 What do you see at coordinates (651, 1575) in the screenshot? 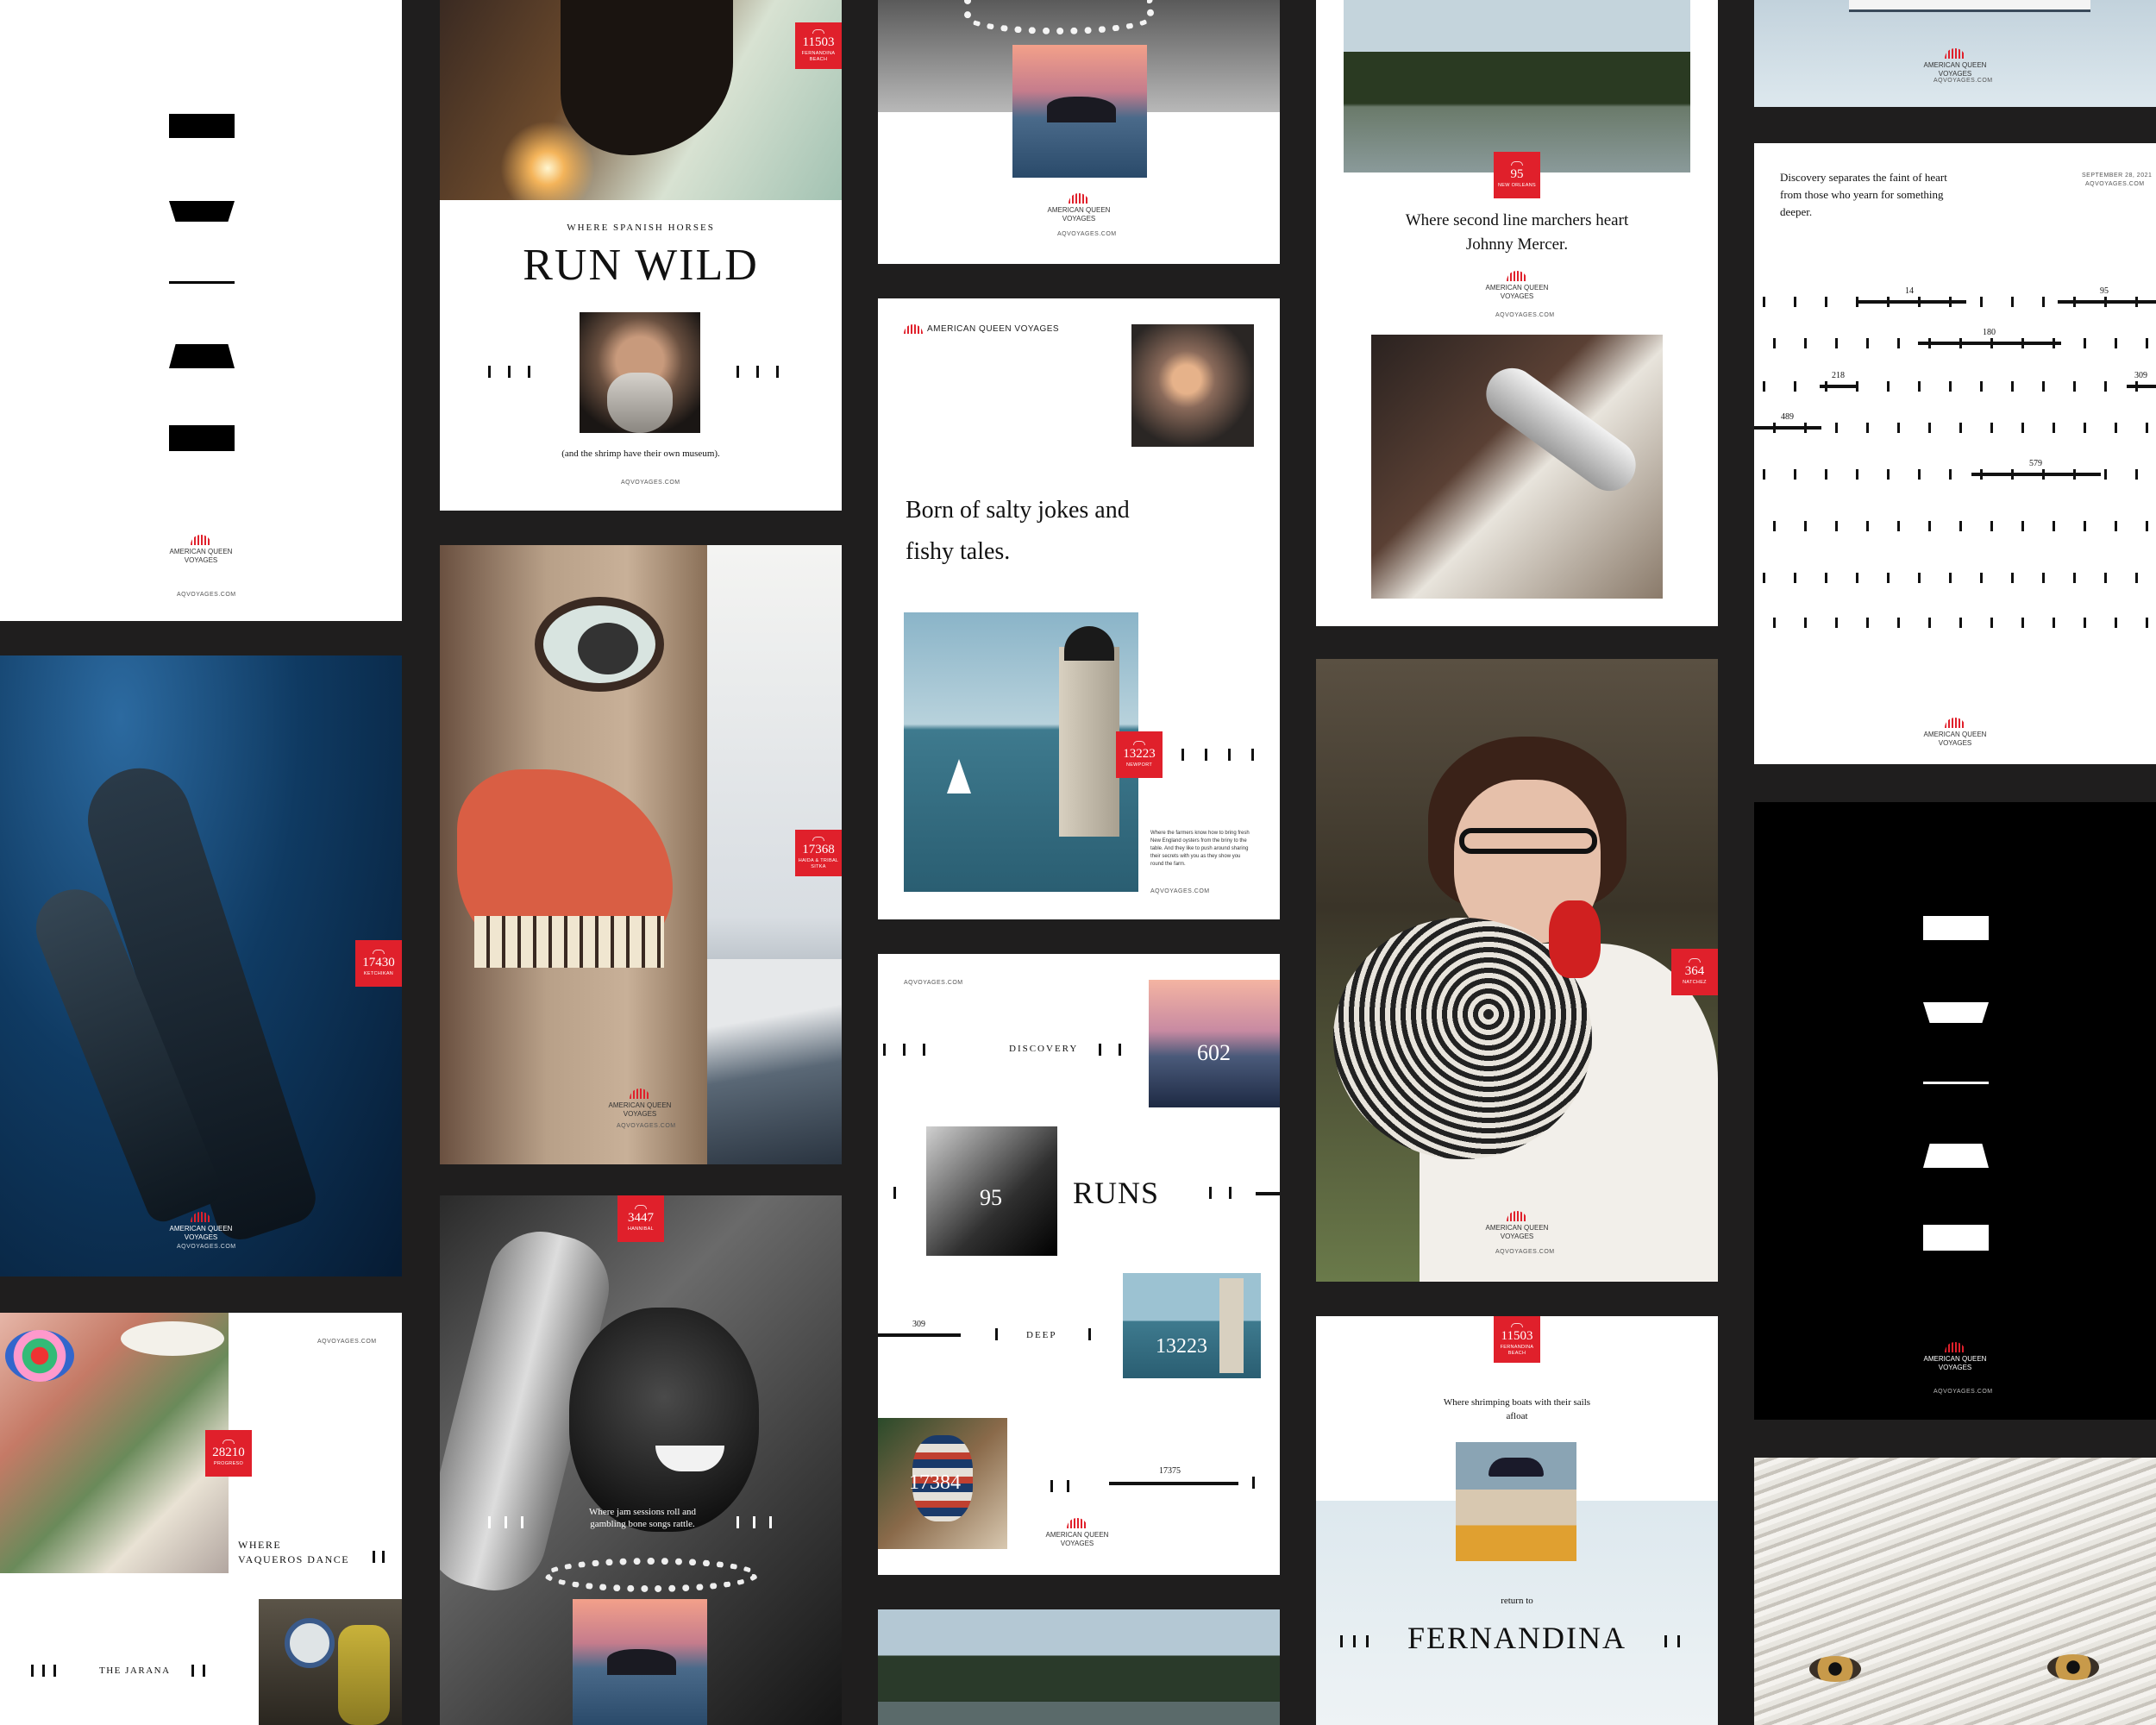
I see `pearl-necklace` at bounding box center [651, 1575].